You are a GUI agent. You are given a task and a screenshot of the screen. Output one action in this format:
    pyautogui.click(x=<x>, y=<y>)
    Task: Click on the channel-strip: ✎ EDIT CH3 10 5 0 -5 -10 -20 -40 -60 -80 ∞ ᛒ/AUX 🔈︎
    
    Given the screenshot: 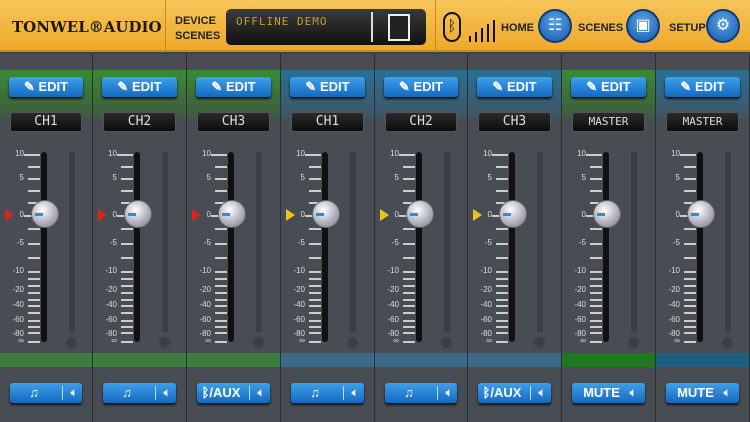 What is the action you would take?
    pyautogui.click(x=515, y=238)
    